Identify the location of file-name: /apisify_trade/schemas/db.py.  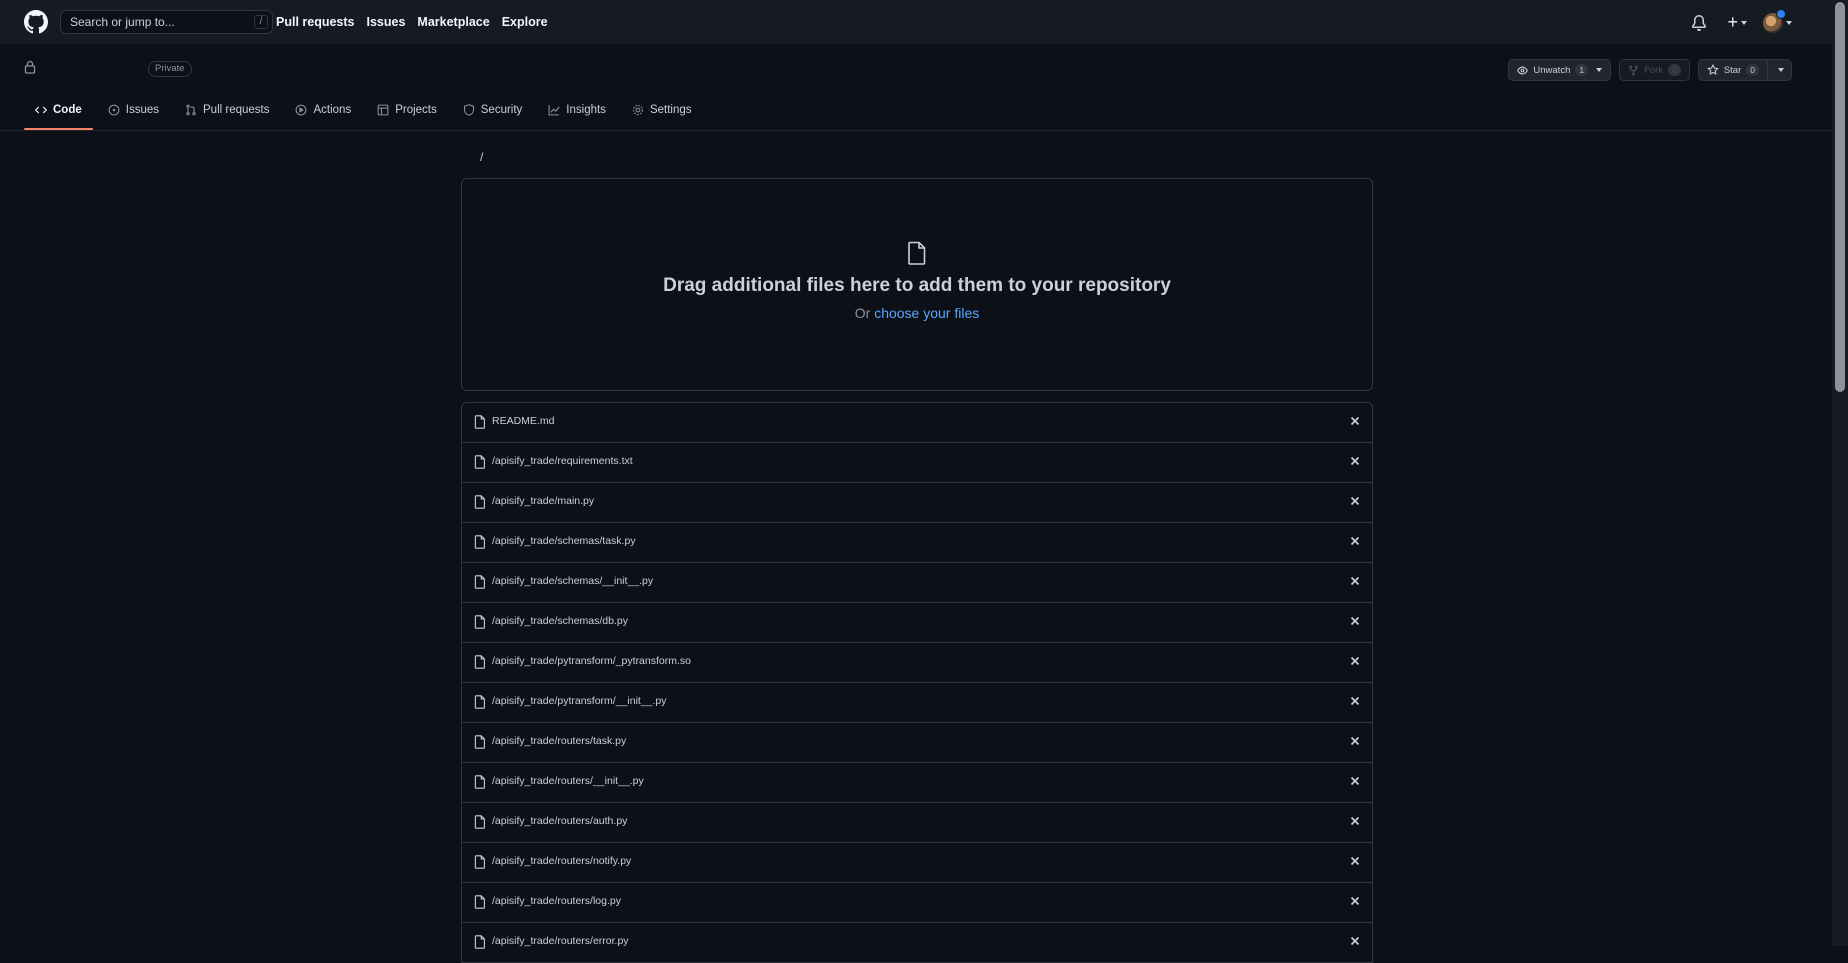
(560, 621).